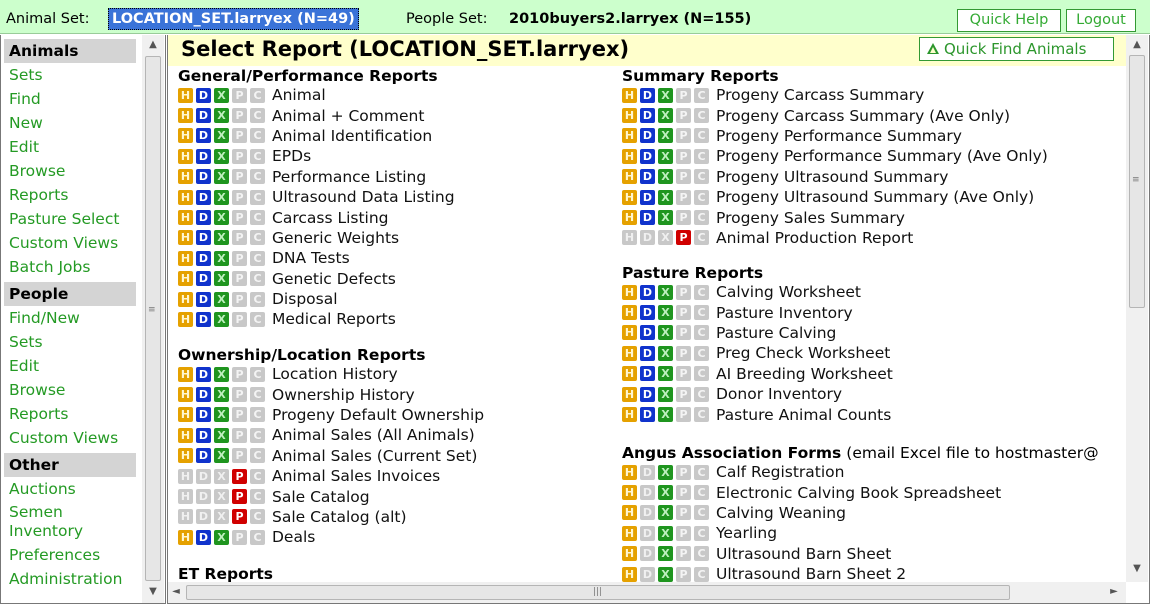  What do you see at coordinates (374, 456) in the screenshot?
I see `report-label: Animal Sales (Current Set)` at bounding box center [374, 456].